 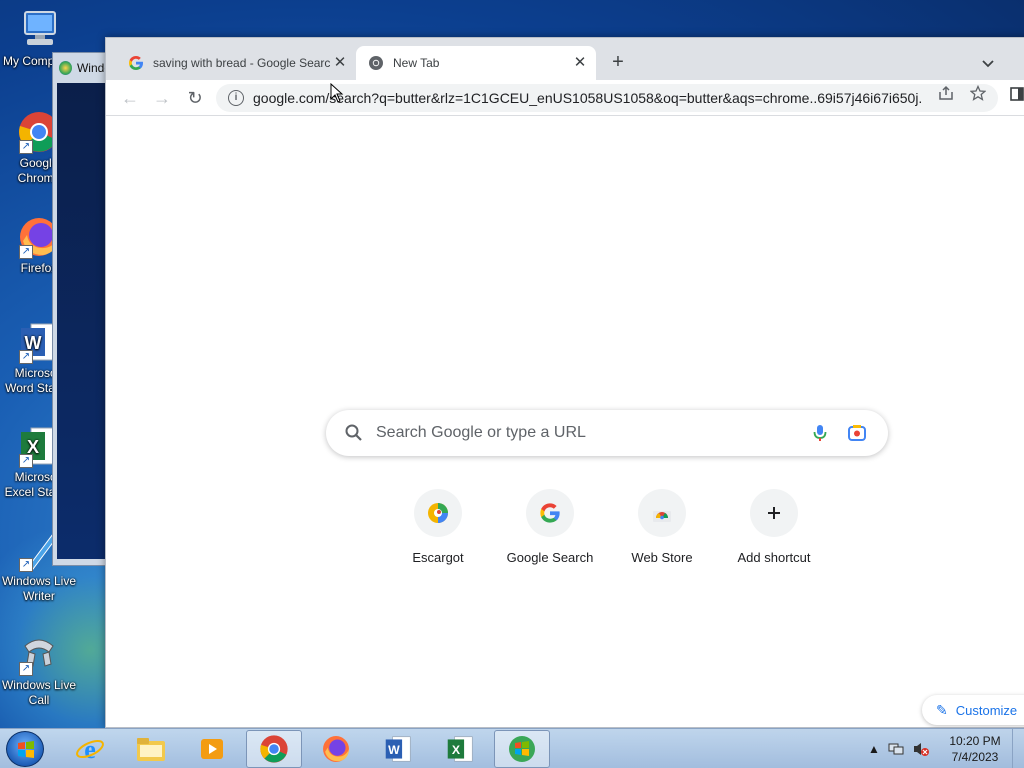 What do you see at coordinates (241, 63) in the screenshot?
I see `tab-title: saving with bread - Google Search` at bounding box center [241, 63].